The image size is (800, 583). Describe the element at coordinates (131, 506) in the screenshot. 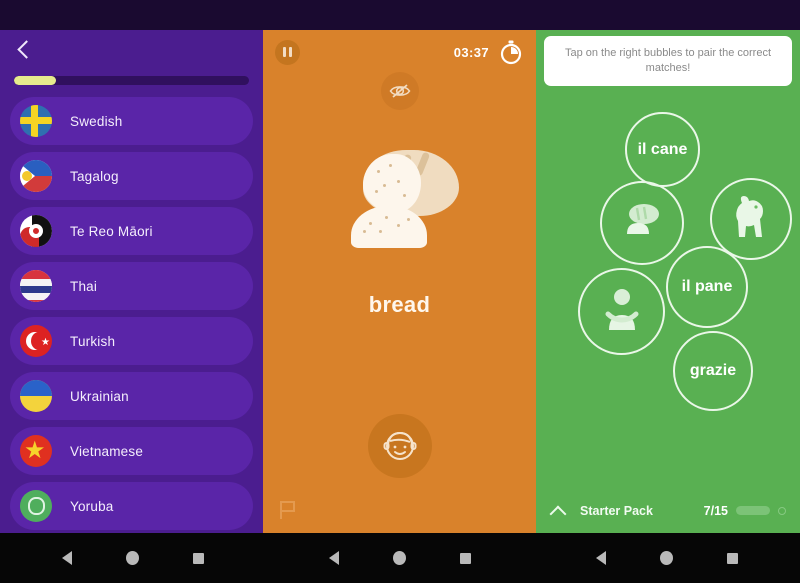

I see `sidebar-item-yoruba: Yoruba` at that location.